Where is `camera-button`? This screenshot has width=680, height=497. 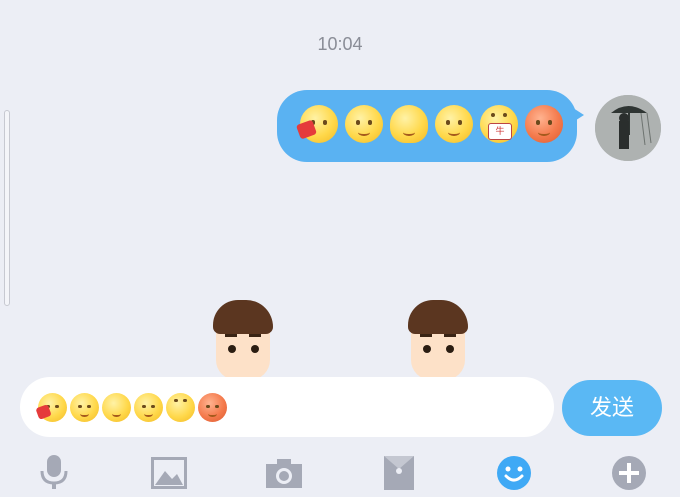 camera-button is located at coordinates (284, 473).